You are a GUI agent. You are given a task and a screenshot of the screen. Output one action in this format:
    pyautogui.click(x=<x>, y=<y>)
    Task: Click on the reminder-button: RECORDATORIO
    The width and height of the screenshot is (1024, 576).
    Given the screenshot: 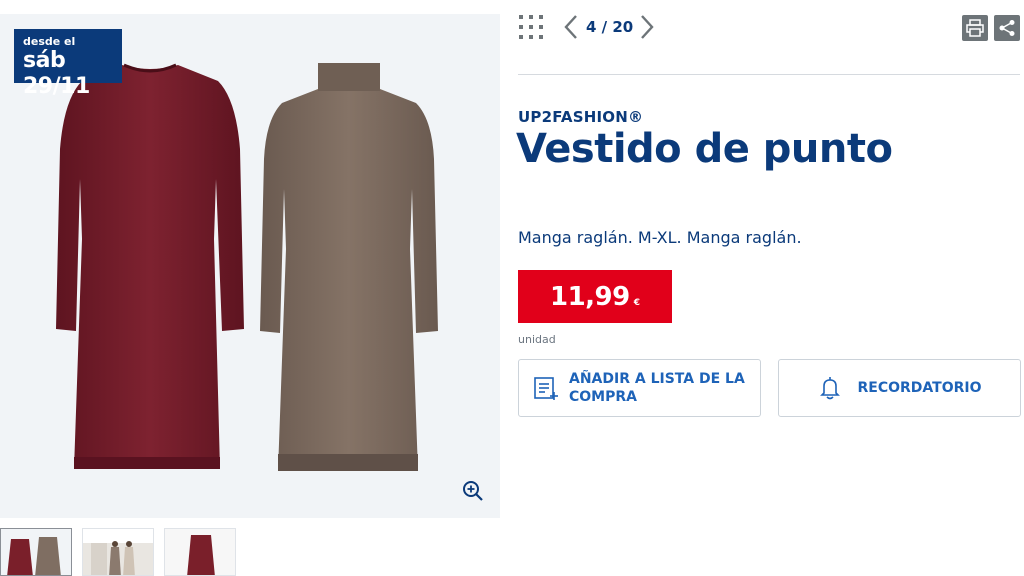 What is the action you would take?
    pyautogui.click(x=899, y=388)
    